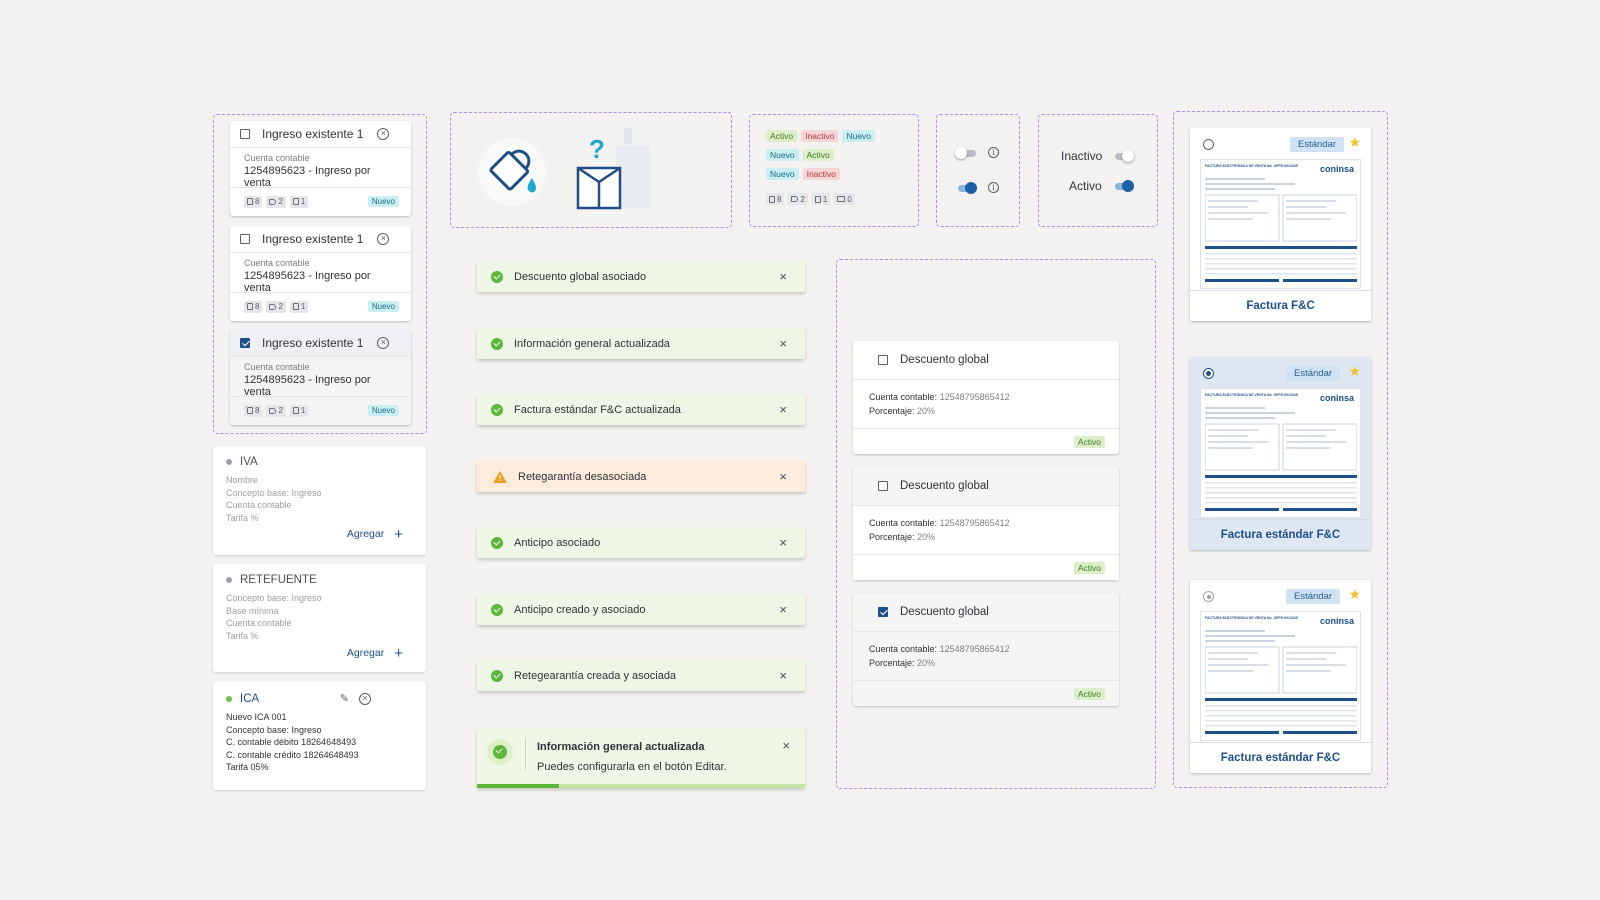 The image size is (1600, 900). What do you see at coordinates (344, 698) in the screenshot?
I see `edit-pencil-icon: ✎` at bounding box center [344, 698].